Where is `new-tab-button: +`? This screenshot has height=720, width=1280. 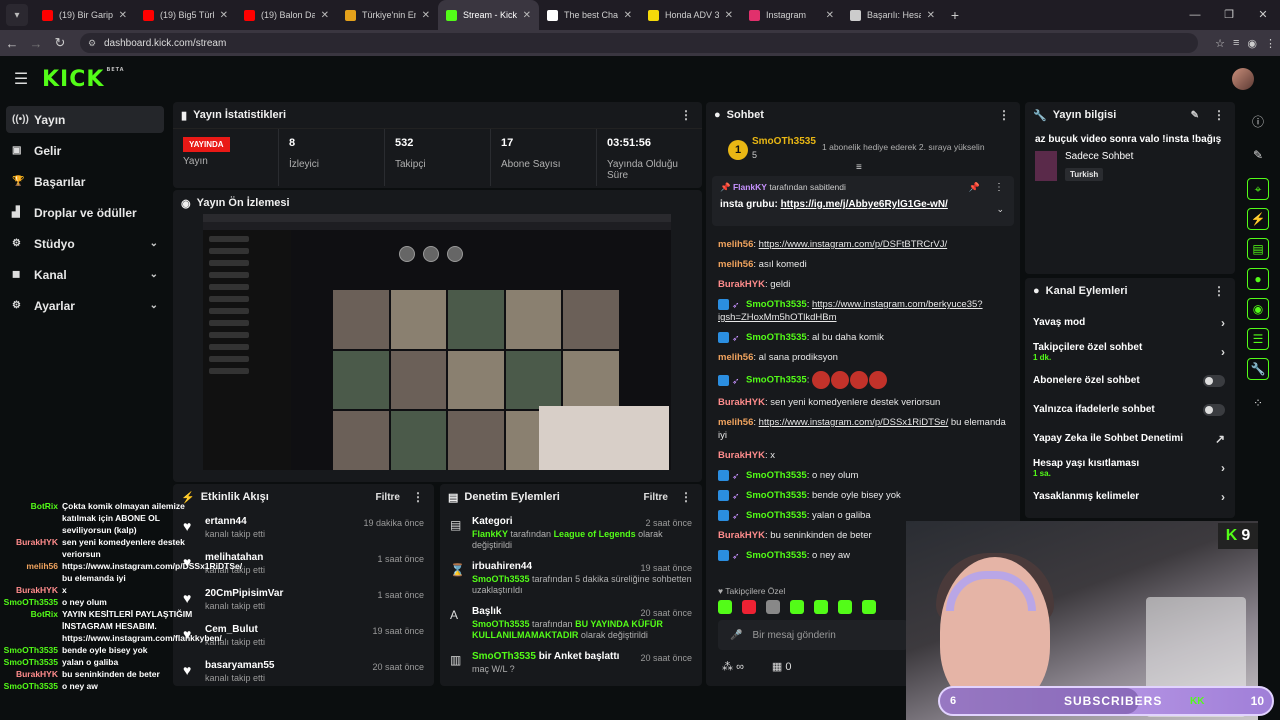 new-tab-button: + is located at coordinates (955, 15).